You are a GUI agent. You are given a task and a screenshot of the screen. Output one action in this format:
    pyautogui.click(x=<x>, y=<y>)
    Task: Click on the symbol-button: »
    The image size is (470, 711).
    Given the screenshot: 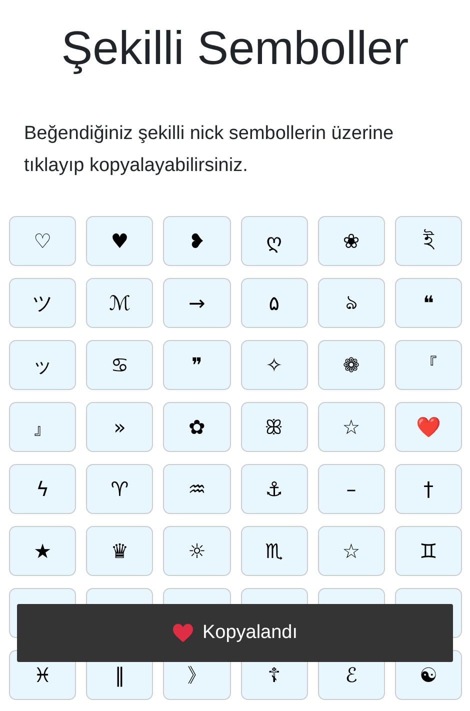 What is the action you would take?
    pyautogui.click(x=120, y=427)
    